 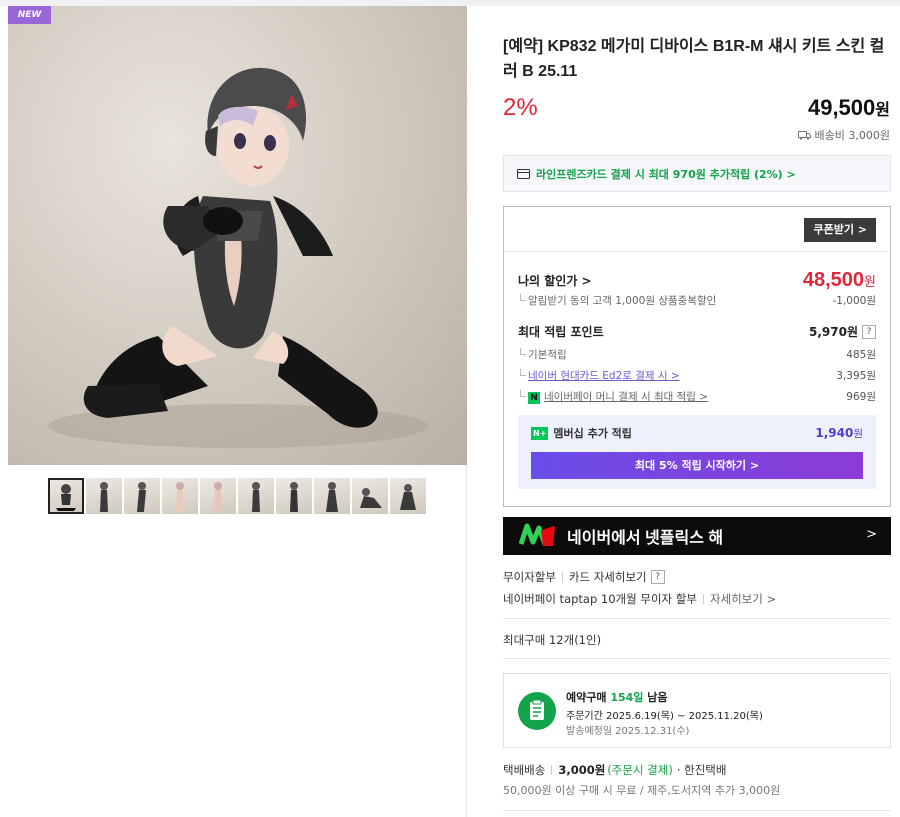 What do you see at coordinates (600, 599) in the screenshot?
I see `taptap-text: 네이버페이 taptap 10개월 무이자 할부` at bounding box center [600, 599].